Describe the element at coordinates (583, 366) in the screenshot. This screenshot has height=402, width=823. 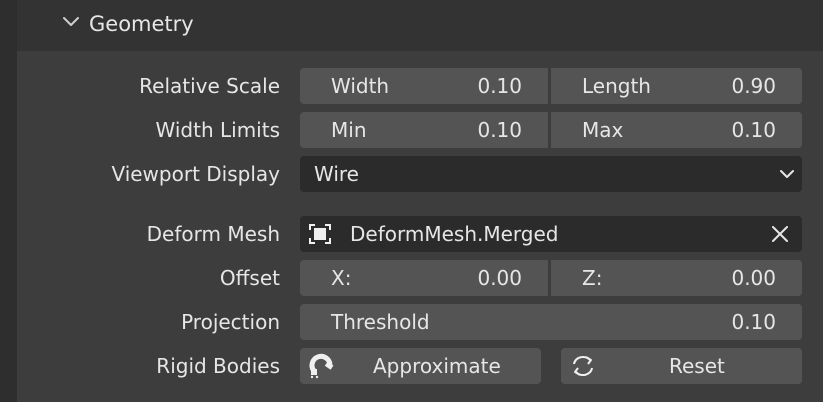
I see `refresh-icon` at that location.